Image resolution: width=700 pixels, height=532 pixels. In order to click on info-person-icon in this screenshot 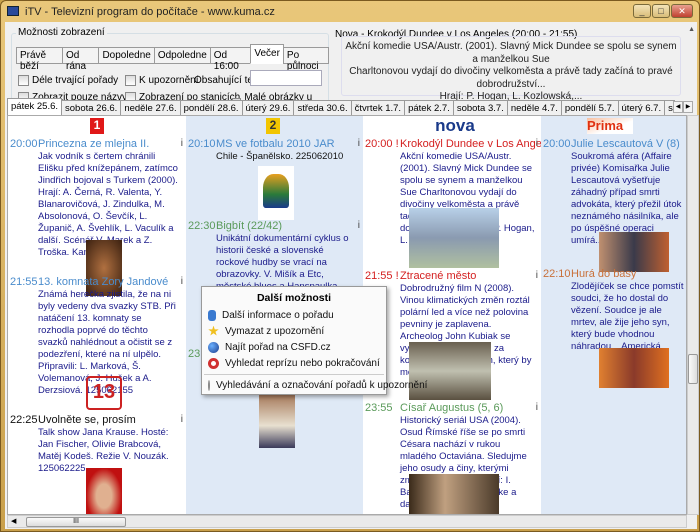, I will do `click(212, 315)`.